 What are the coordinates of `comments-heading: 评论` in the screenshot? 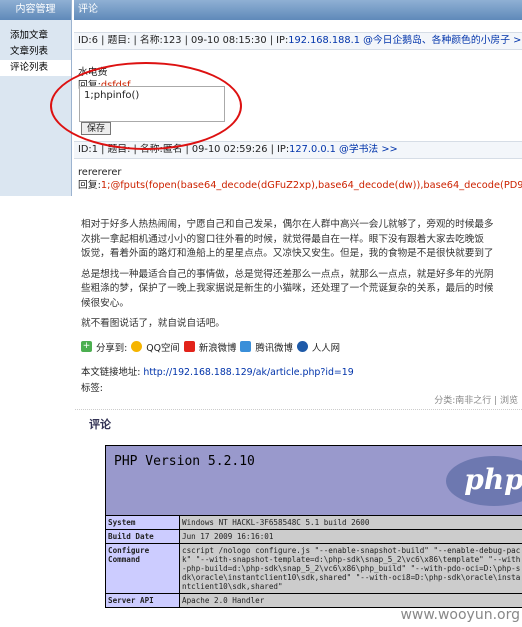 It's located at (100, 424).